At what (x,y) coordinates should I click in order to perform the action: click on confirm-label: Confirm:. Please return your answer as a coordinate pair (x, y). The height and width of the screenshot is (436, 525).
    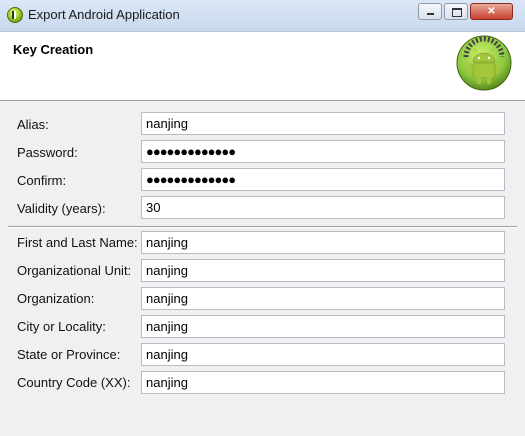
    Looking at the image, I should click on (42, 180).